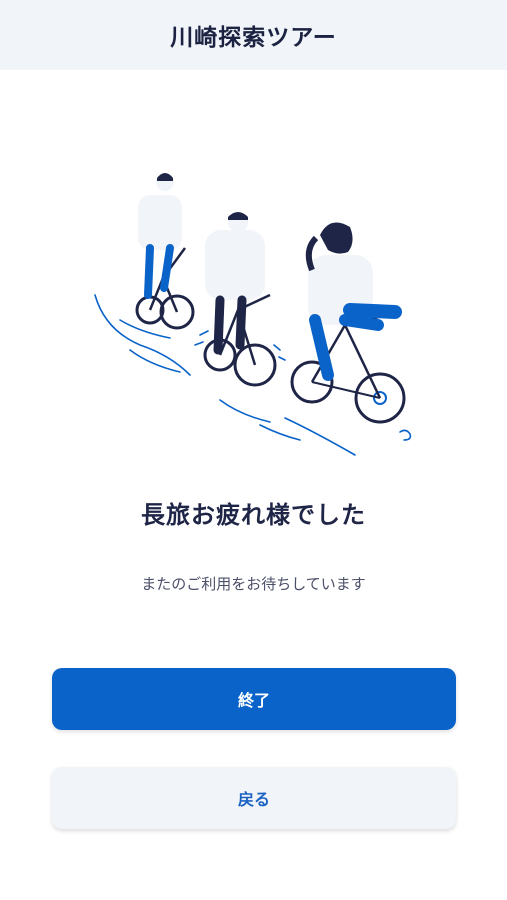  What do you see at coordinates (253, 584) in the screenshot?
I see `completion-subtext: またのご利用をお待ちしています` at bounding box center [253, 584].